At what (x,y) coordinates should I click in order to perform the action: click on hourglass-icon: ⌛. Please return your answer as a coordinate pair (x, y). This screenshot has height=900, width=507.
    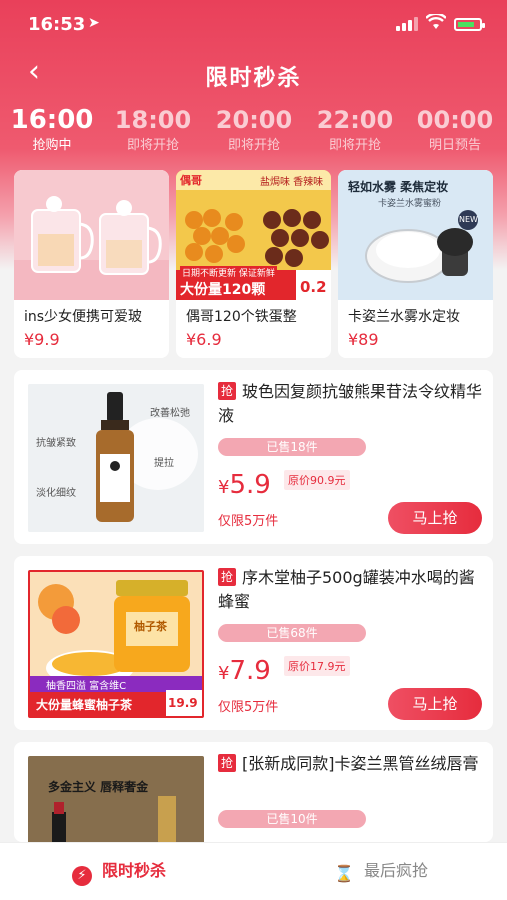
    Looking at the image, I should click on (344, 873).